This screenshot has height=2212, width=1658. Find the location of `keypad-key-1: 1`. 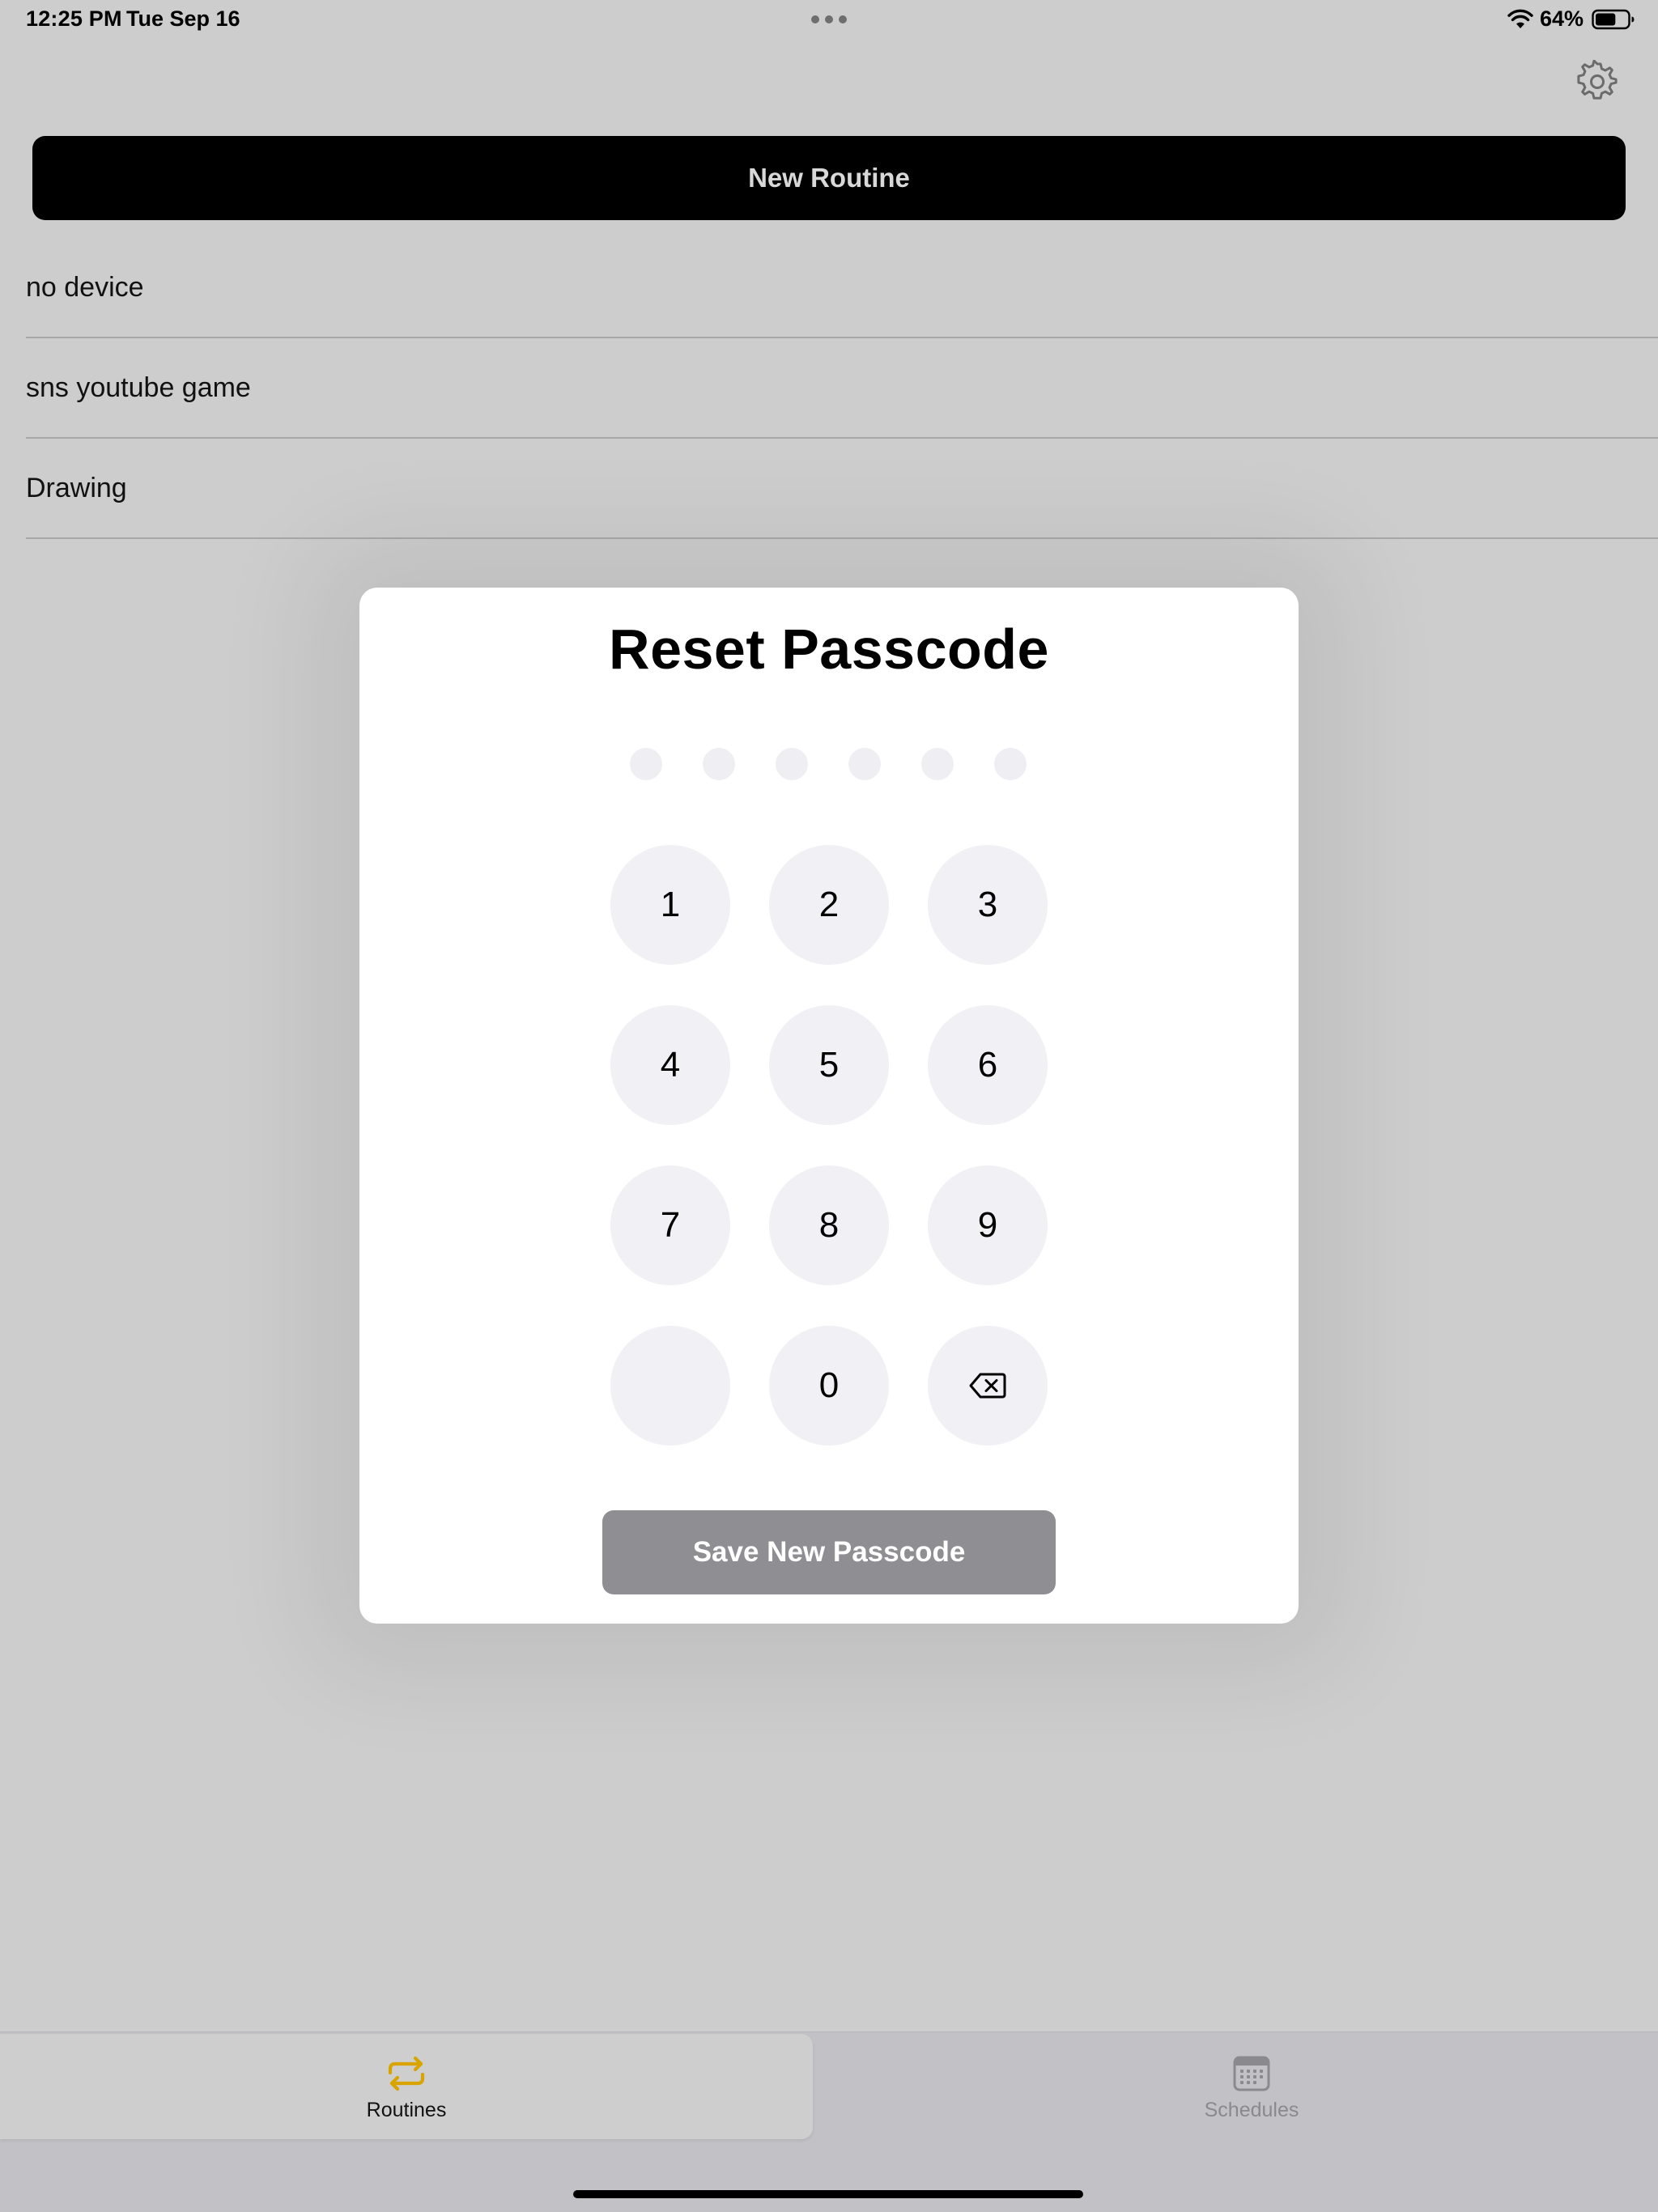

keypad-key-1: 1 is located at coordinates (670, 905).